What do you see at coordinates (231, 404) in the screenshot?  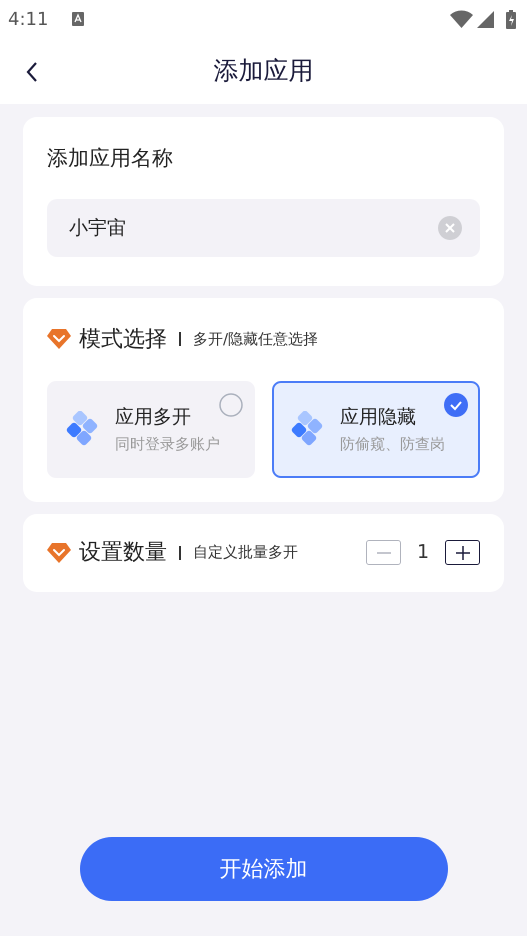 I see `radio-icon` at bounding box center [231, 404].